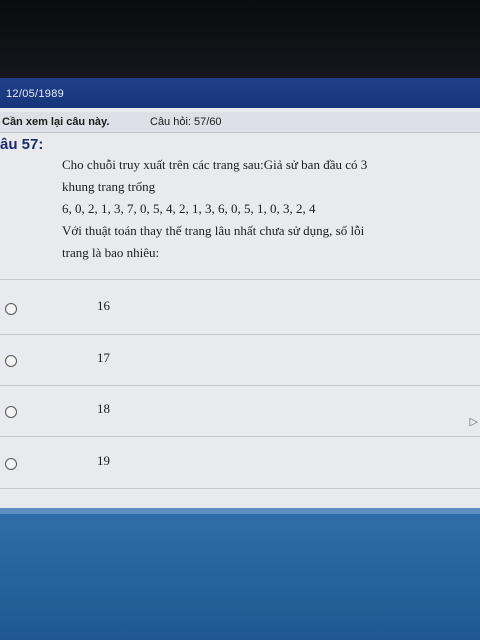 The image size is (480, 640). What do you see at coordinates (240, 309) in the screenshot?
I see `answer-option: 16` at bounding box center [240, 309].